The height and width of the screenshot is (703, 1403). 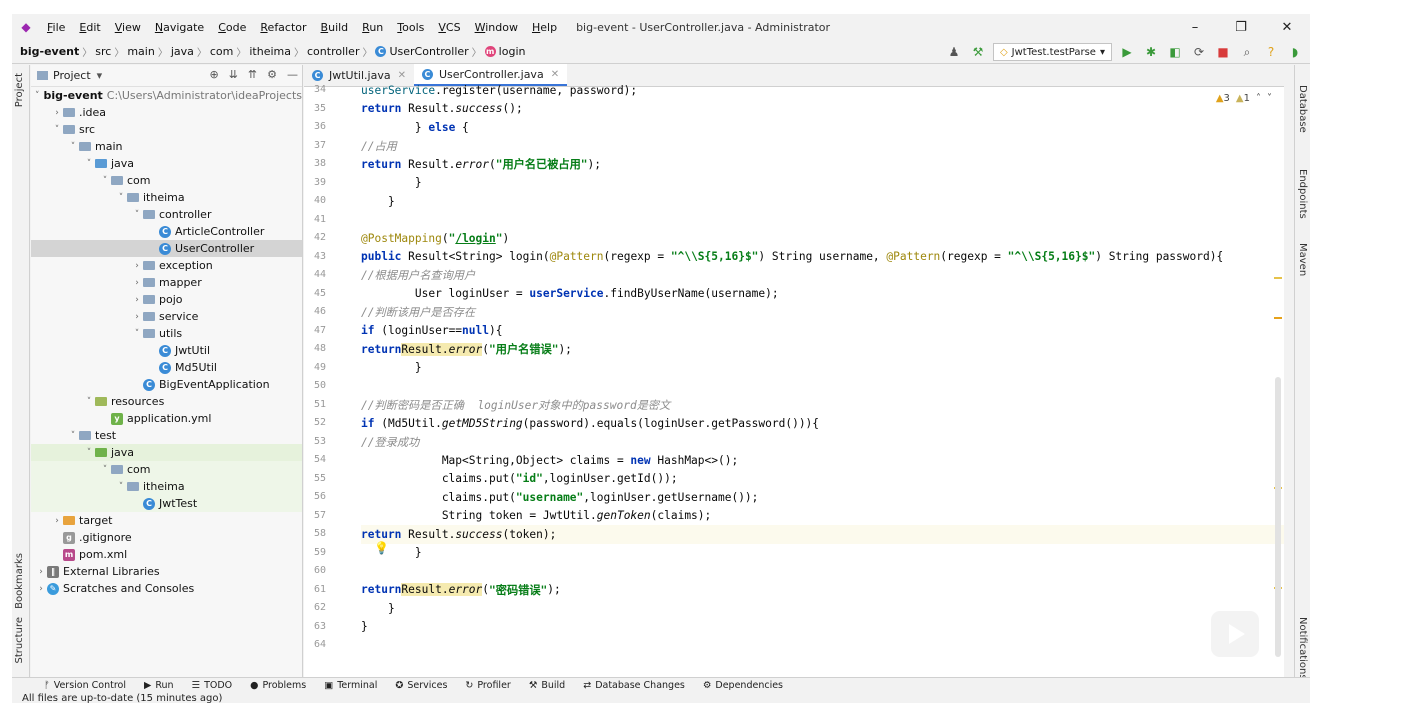 I want to click on tree-item: m pom.xml, so click(x=166, y=554).